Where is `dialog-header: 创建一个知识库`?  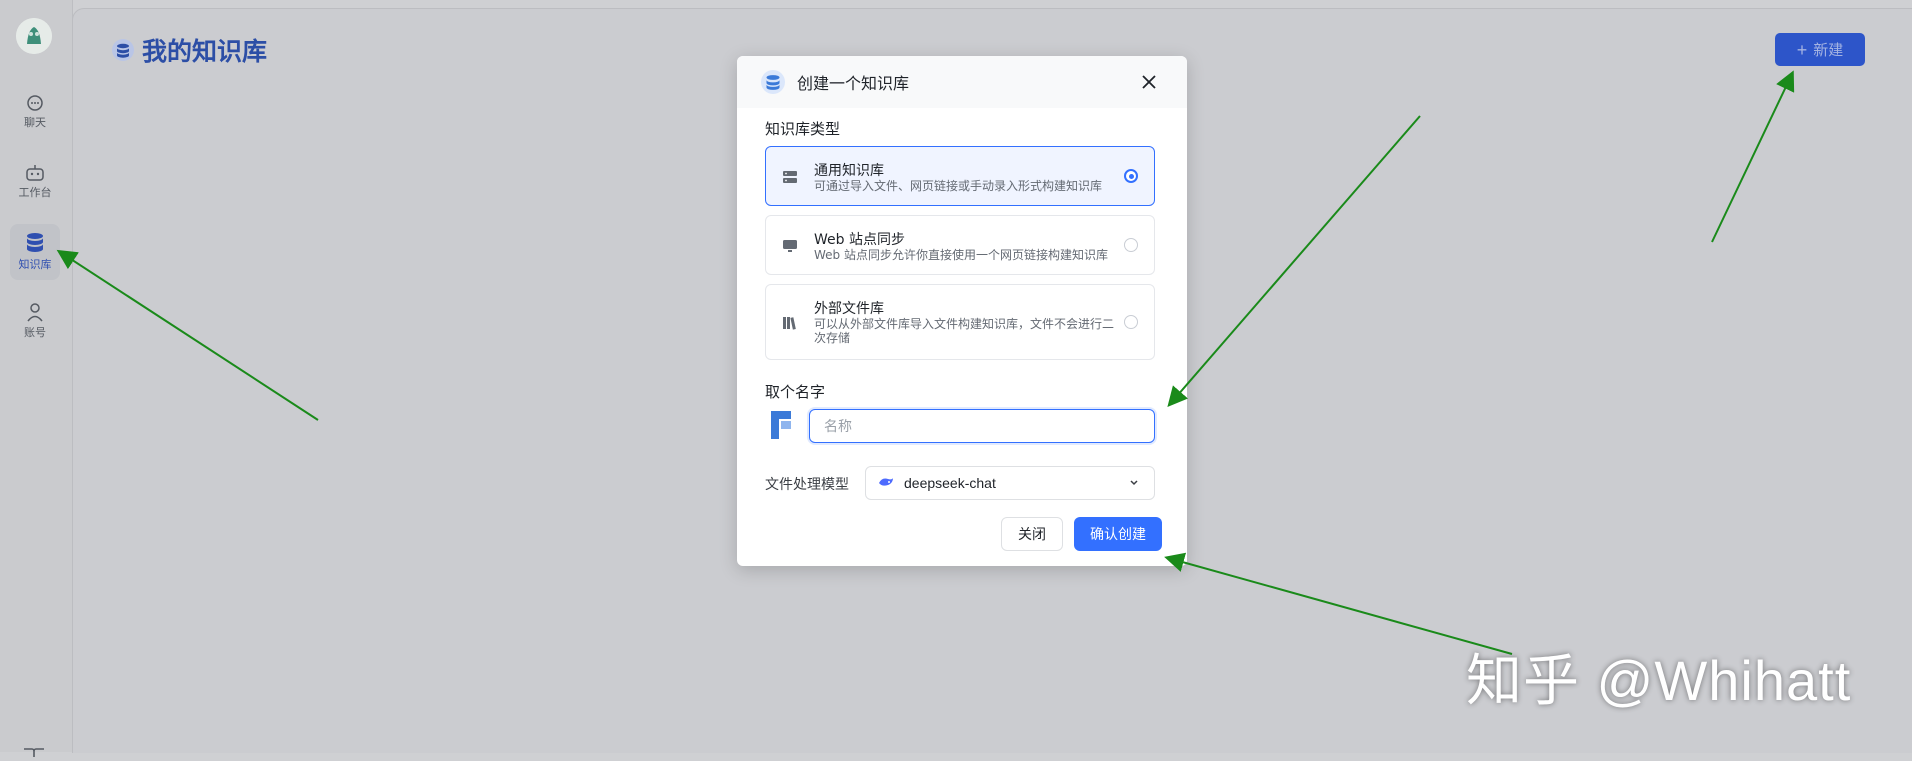 dialog-header: 创建一个知识库 is located at coordinates (962, 82).